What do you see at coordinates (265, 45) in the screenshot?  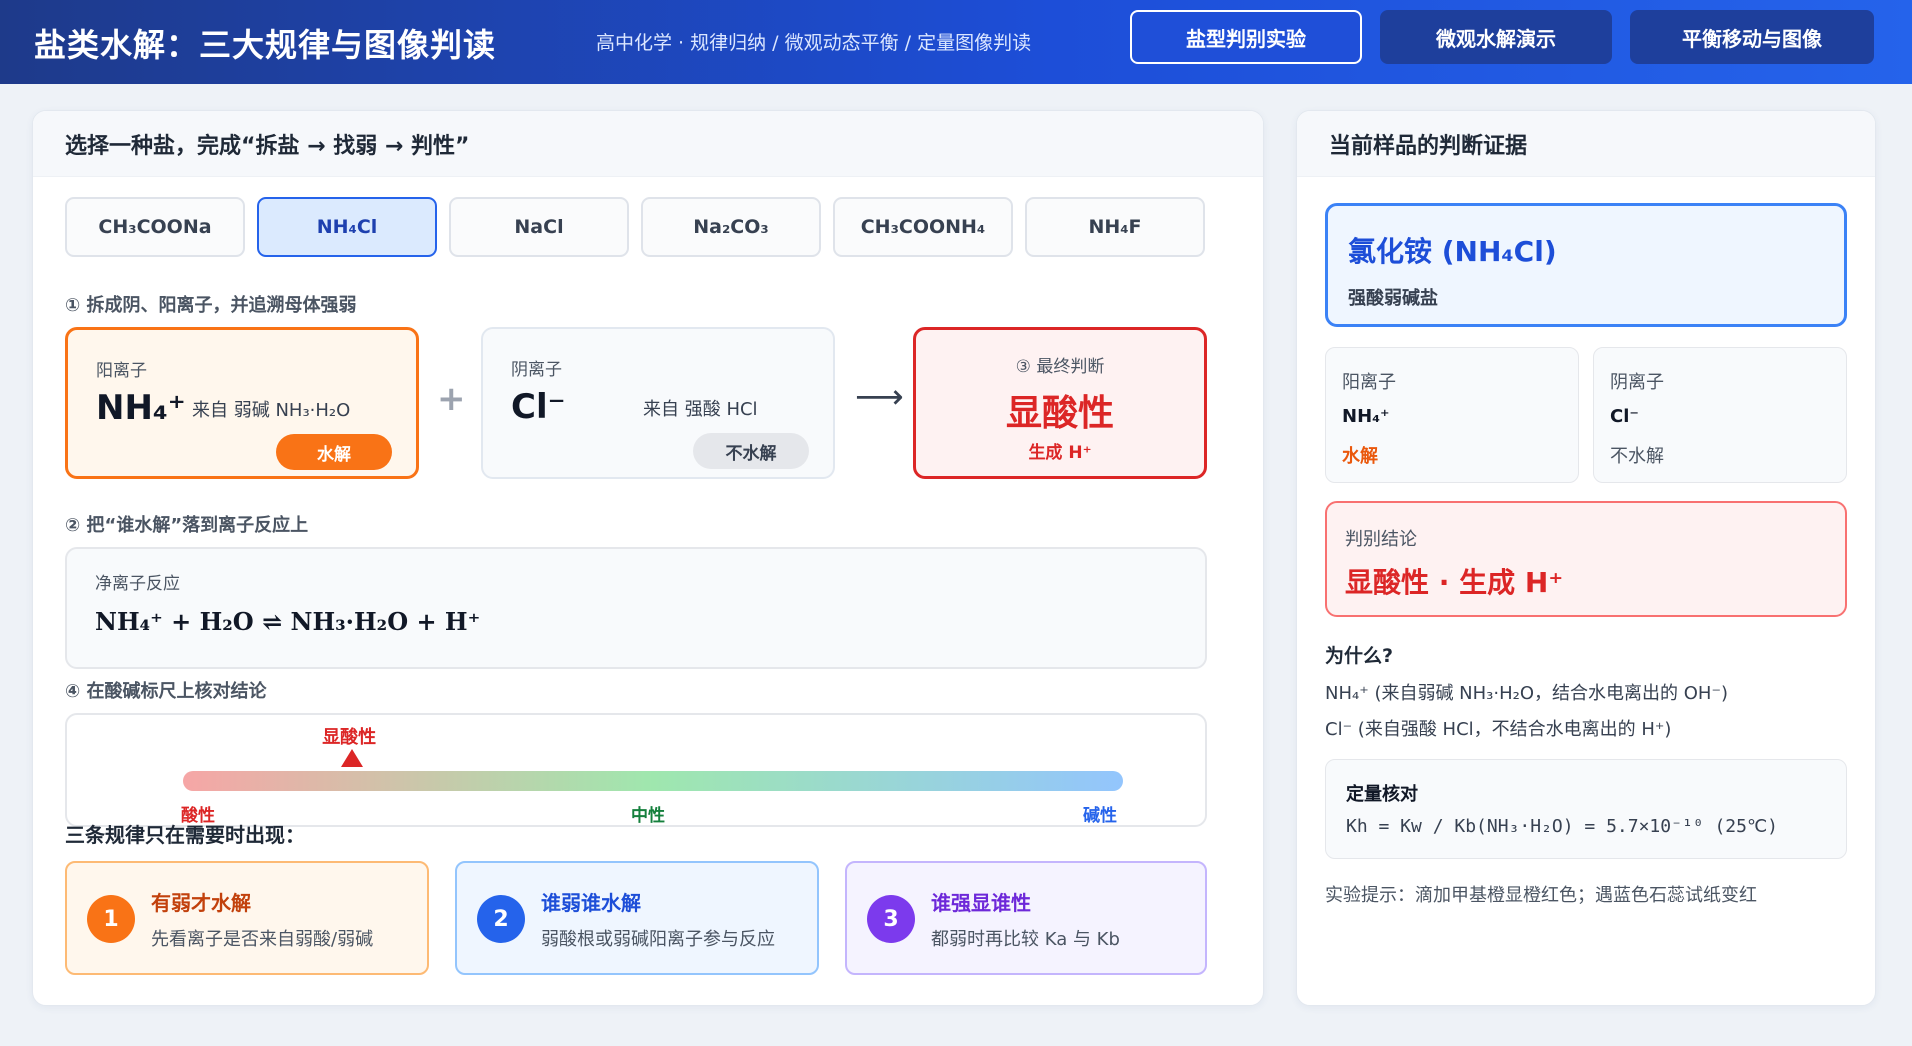 I see `app-title: 盐类水解：三大规律与图像判读` at bounding box center [265, 45].